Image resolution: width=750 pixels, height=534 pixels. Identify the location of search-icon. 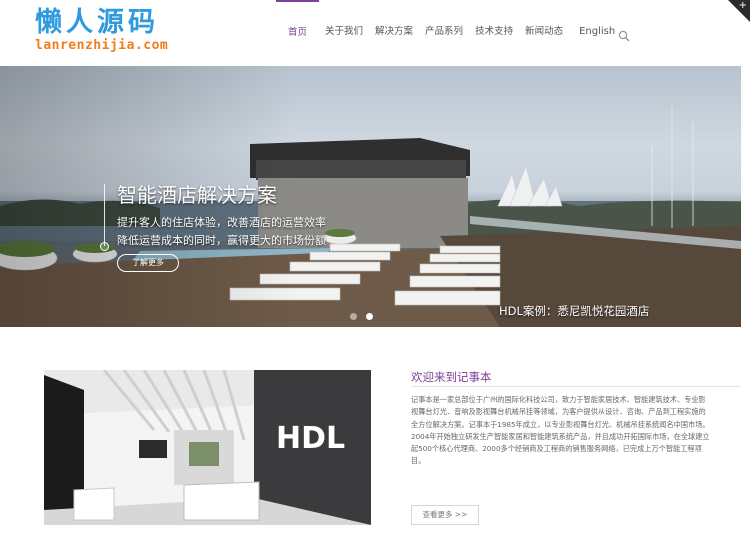
(624, 34).